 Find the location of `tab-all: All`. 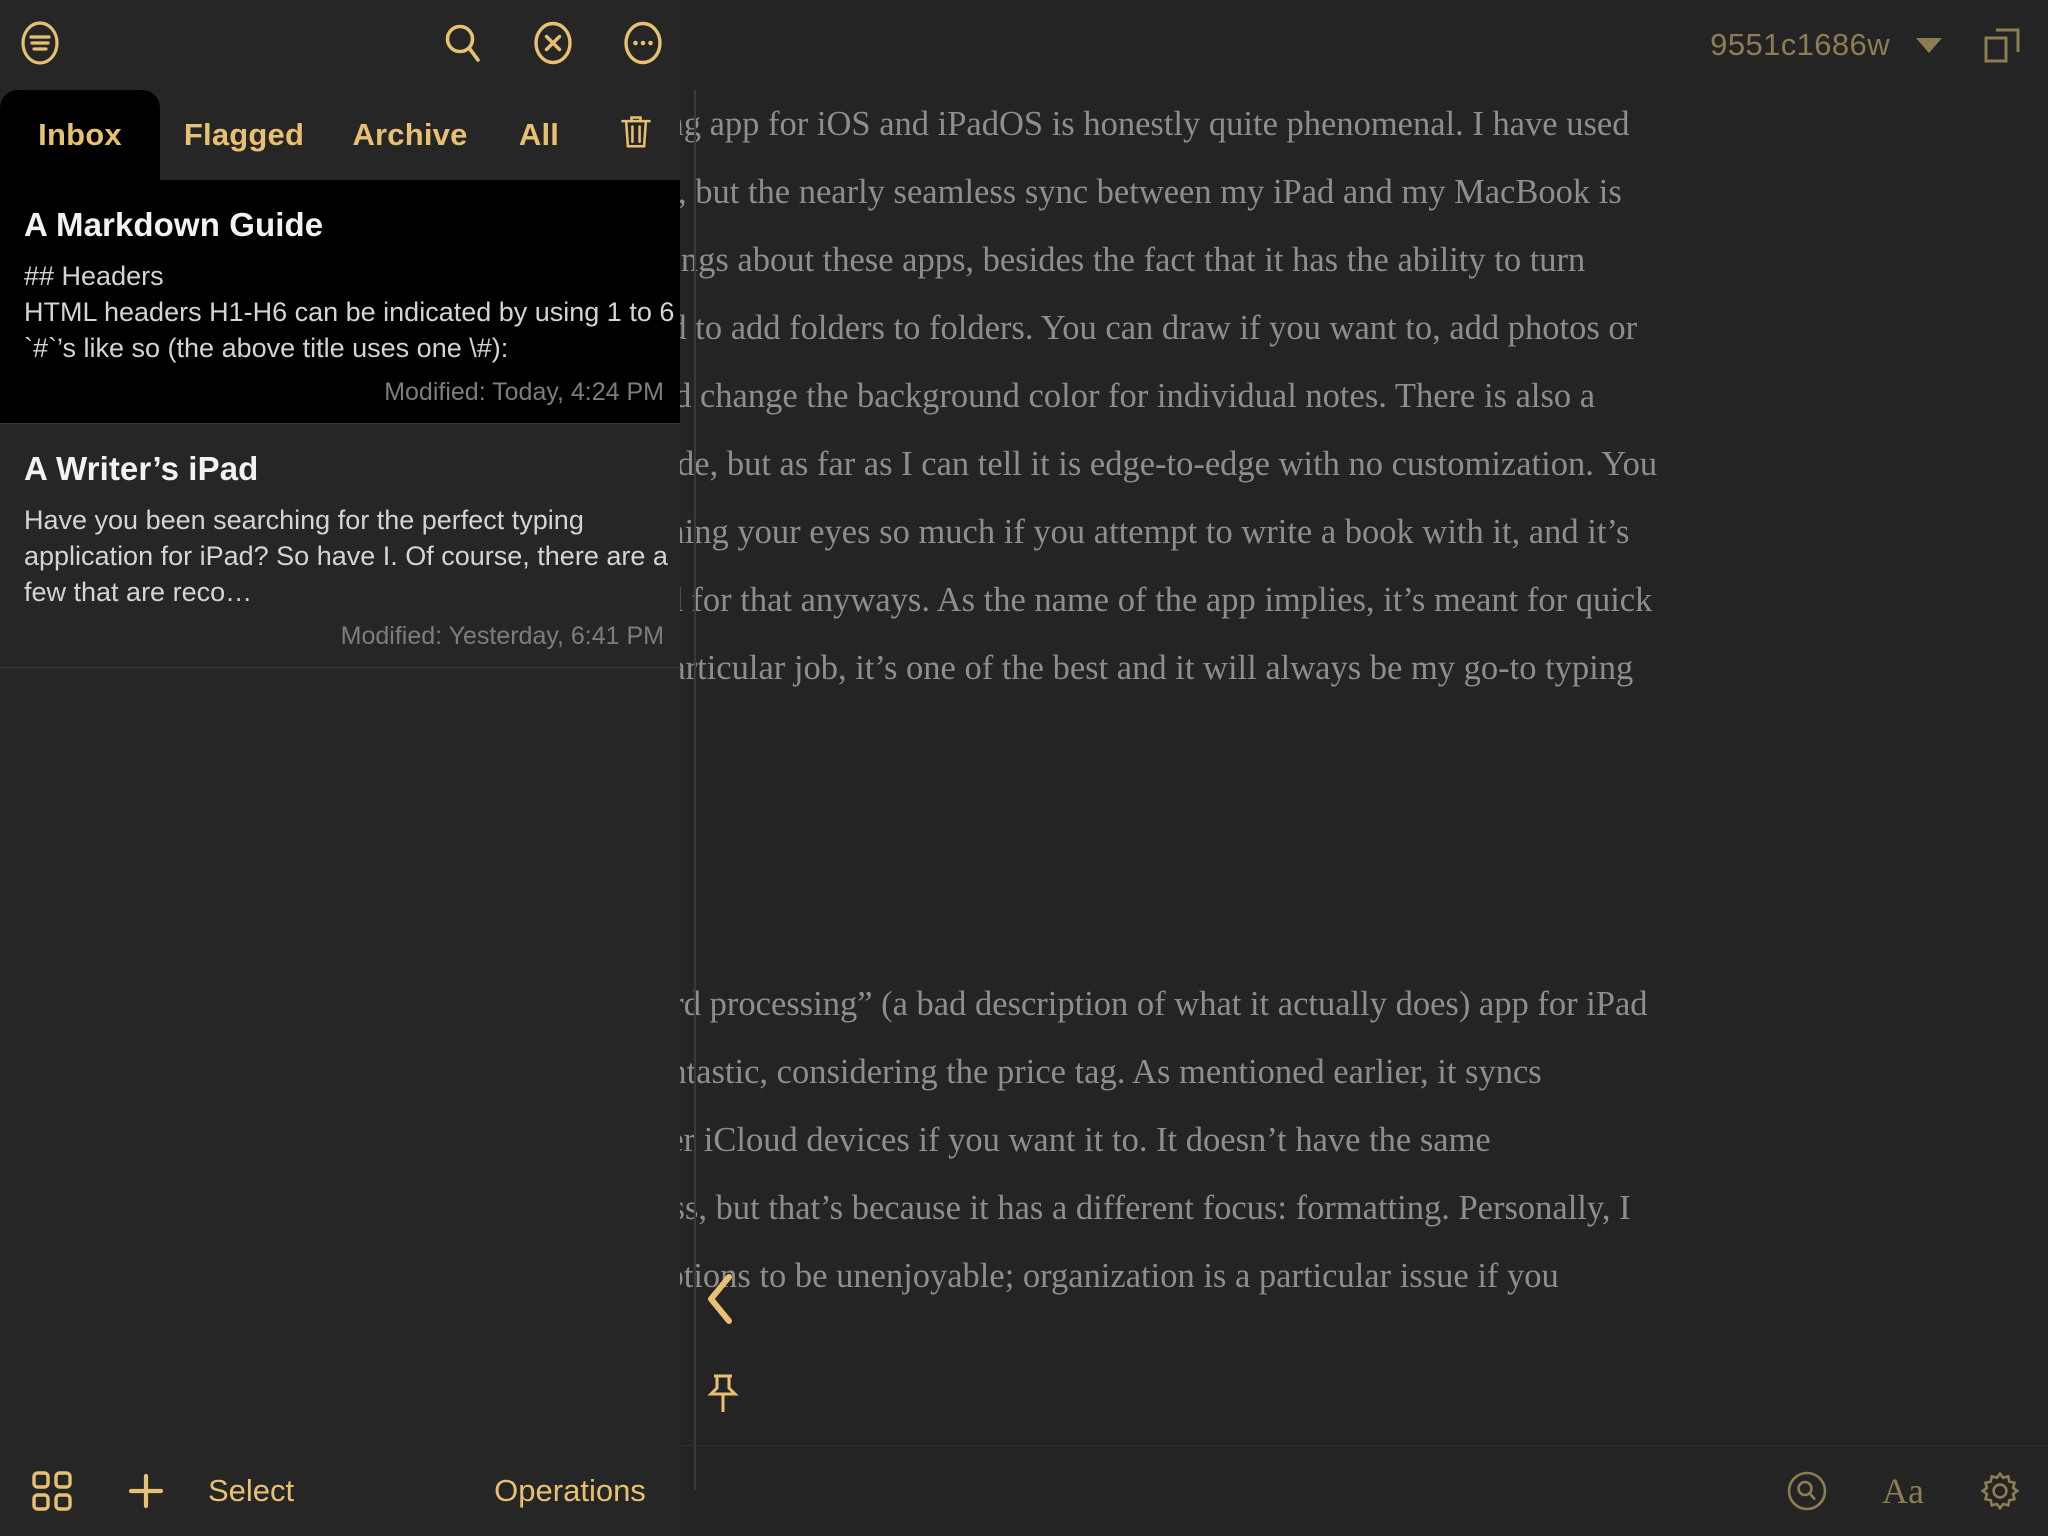

tab-all: All is located at coordinates (539, 135).